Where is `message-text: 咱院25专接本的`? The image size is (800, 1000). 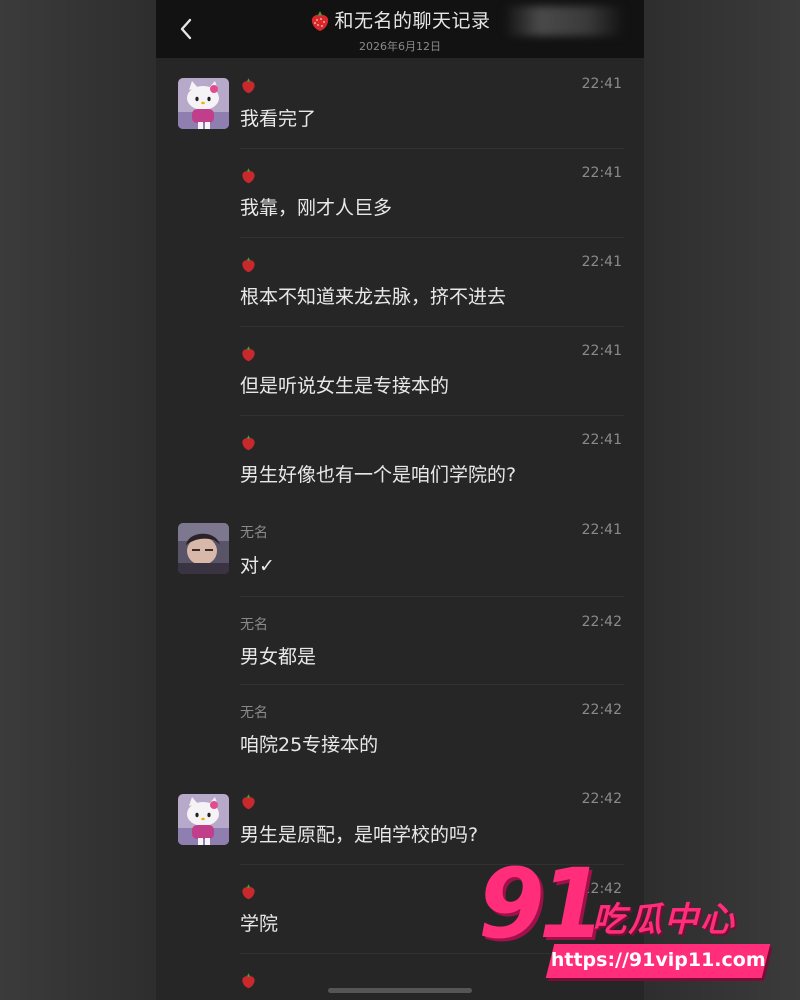 message-text: 咱院25专接本的 is located at coordinates (309, 745).